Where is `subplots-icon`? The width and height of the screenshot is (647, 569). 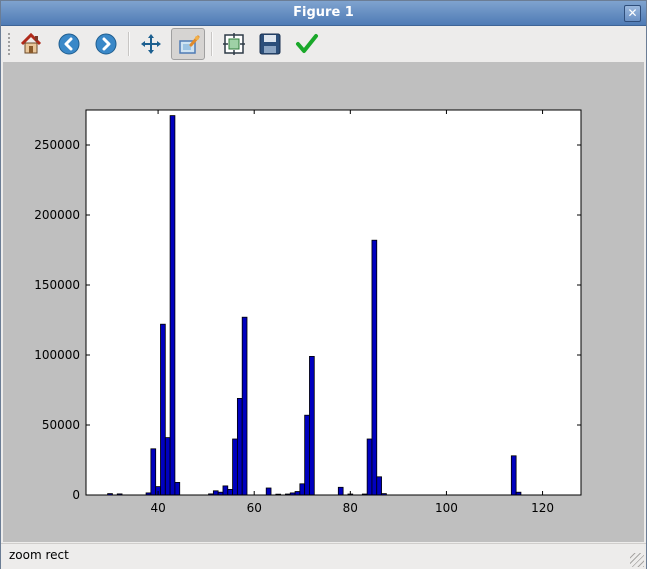 subplots-icon is located at coordinates (234, 44).